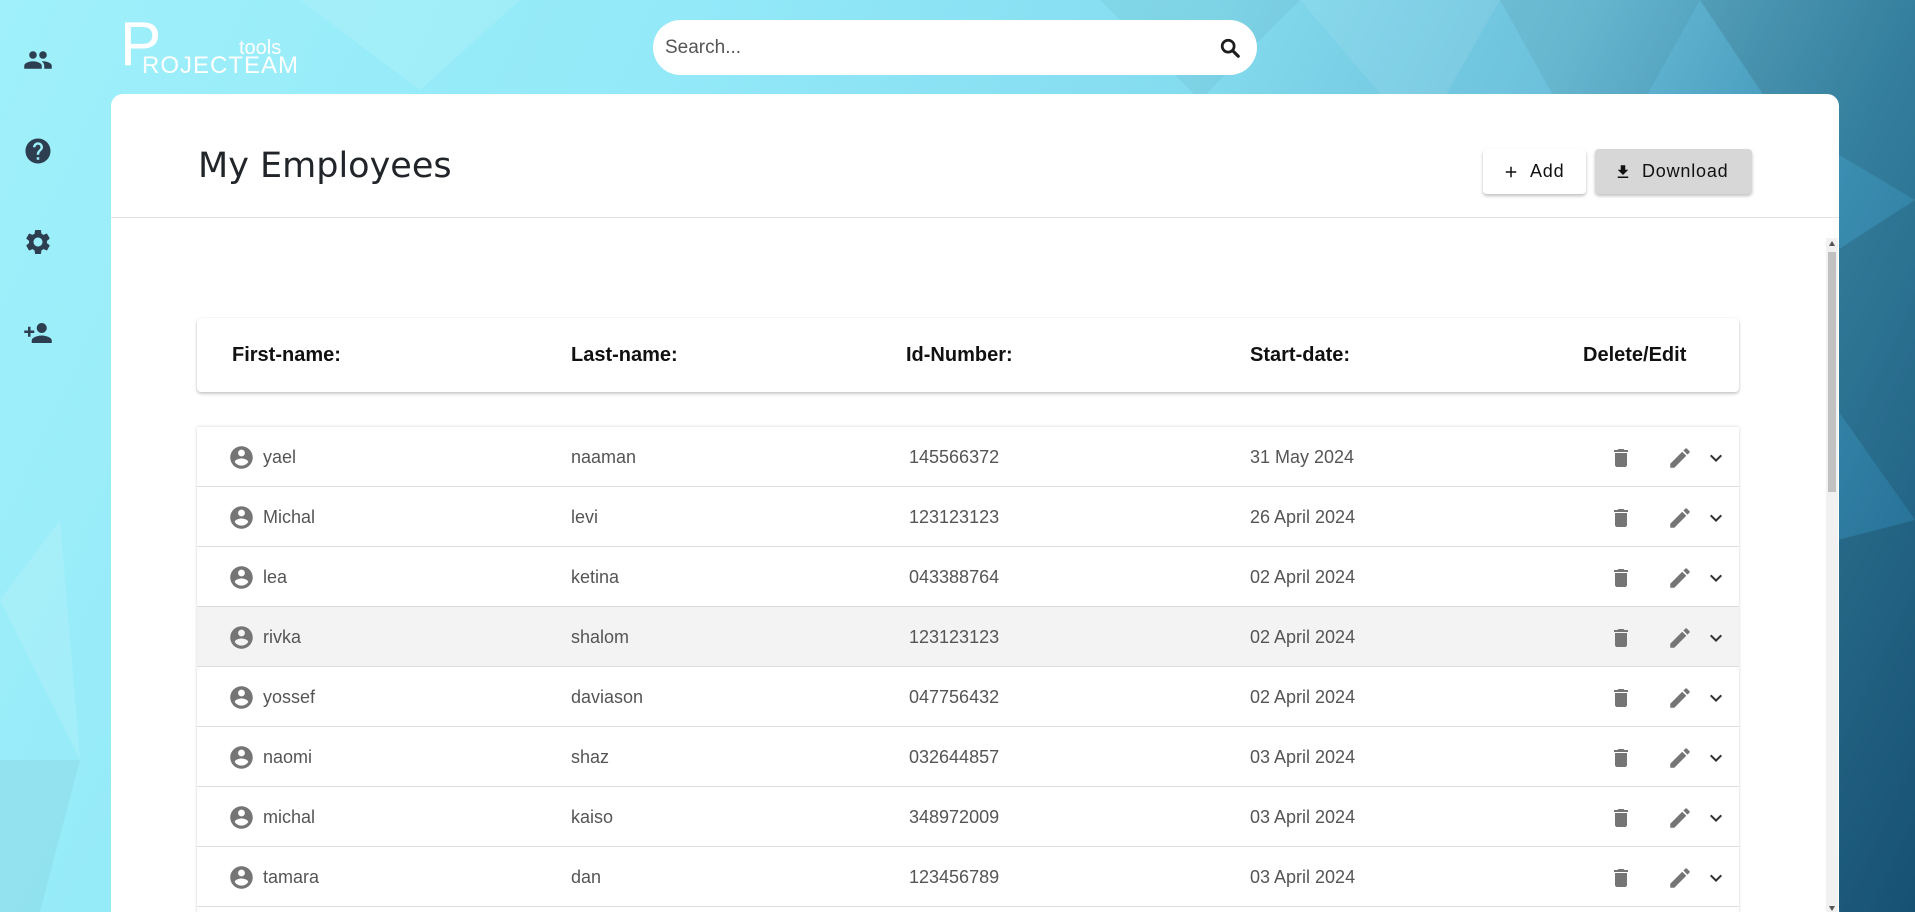 This screenshot has height=912, width=1915. I want to click on sidebar-item-settings, so click(38, 242).